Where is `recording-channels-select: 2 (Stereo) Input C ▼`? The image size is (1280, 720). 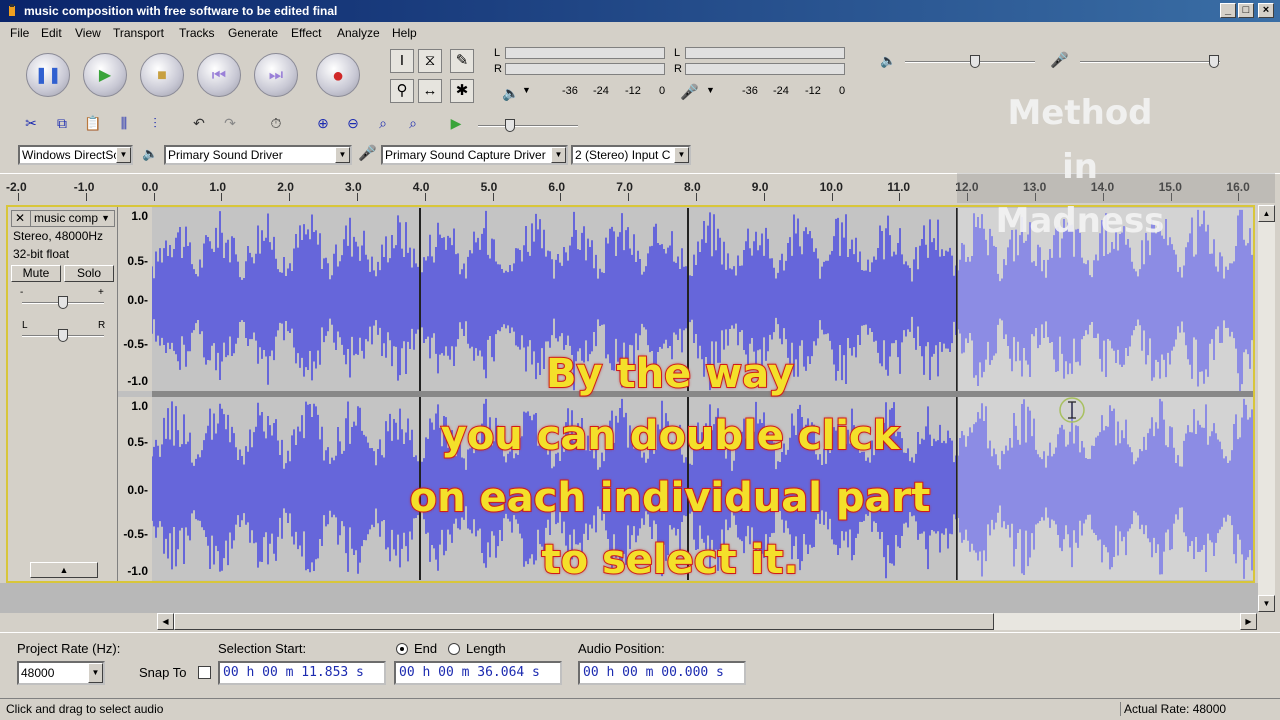
recording-channels-select: 2 (Stereo) Input C ▼ is located at coordinates (631, 155).